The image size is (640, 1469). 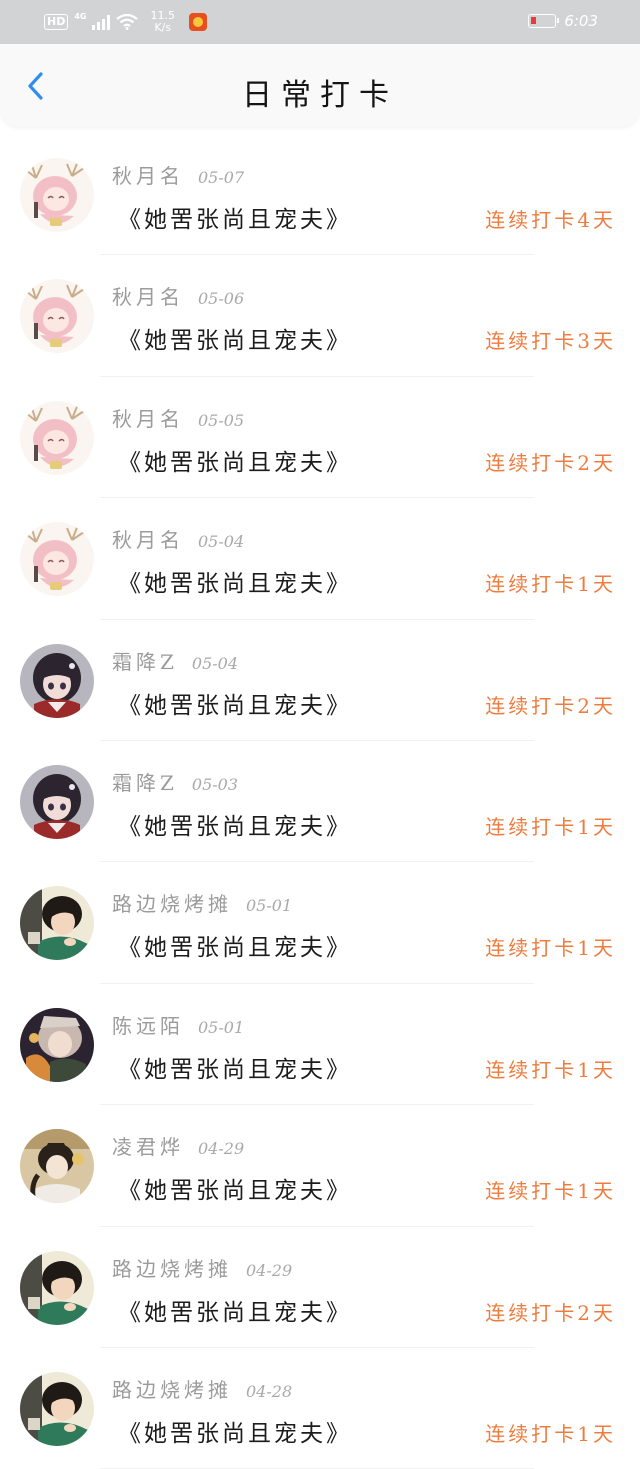 I want to click on item-meta: 秋月名 05-07, so click(x=178, y=174).